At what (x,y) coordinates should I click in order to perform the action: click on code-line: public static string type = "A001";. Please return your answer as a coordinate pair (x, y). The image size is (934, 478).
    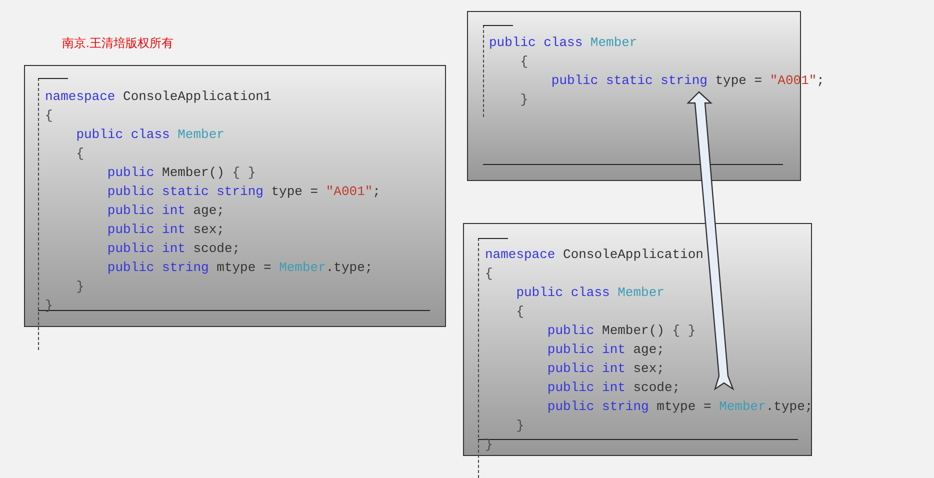
    Looking at the image, I should click on (243, 192).